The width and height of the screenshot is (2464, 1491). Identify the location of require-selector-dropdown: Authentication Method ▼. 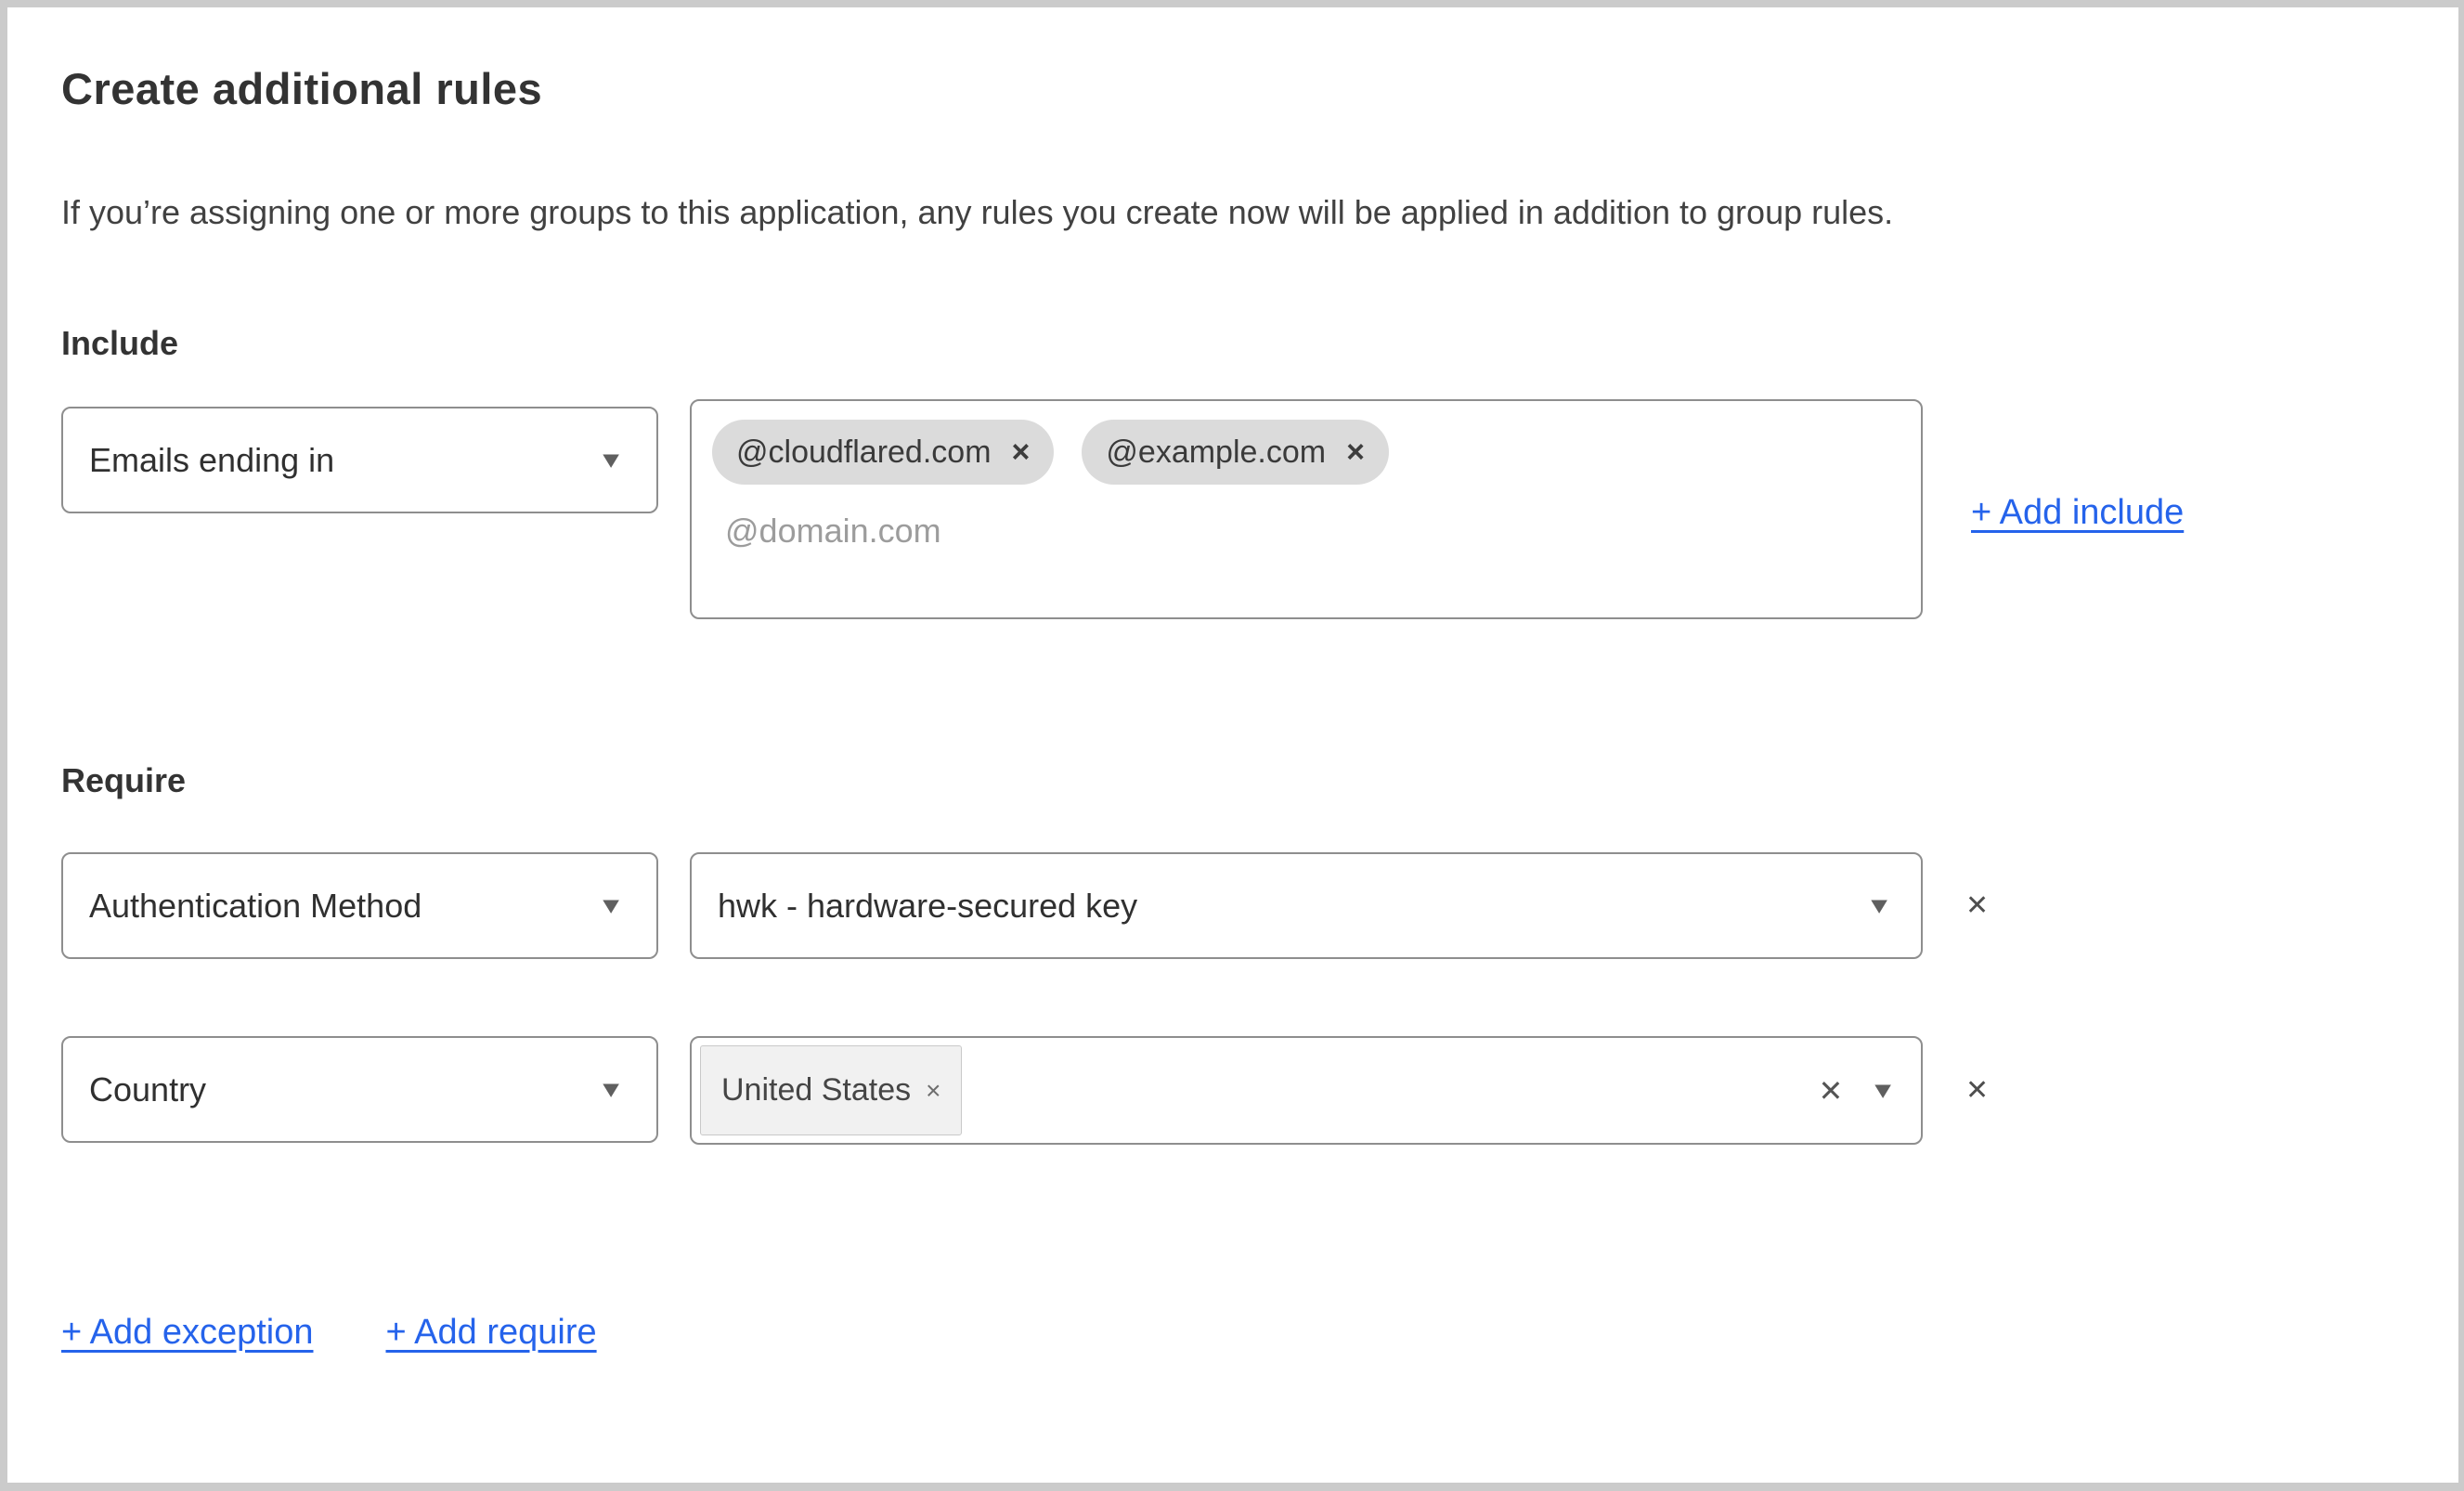
(359, 906).